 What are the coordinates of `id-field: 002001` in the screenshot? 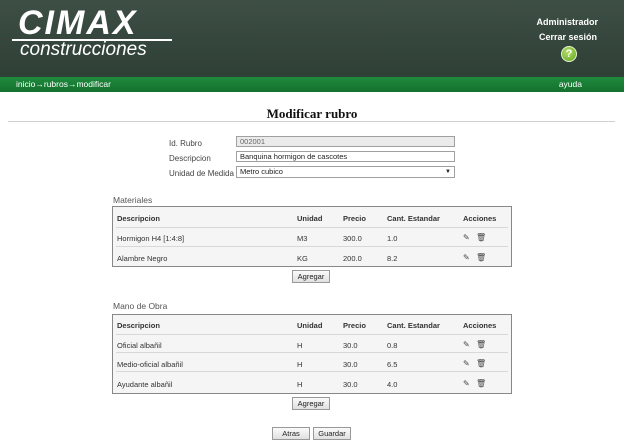 It's located at (345, 141).